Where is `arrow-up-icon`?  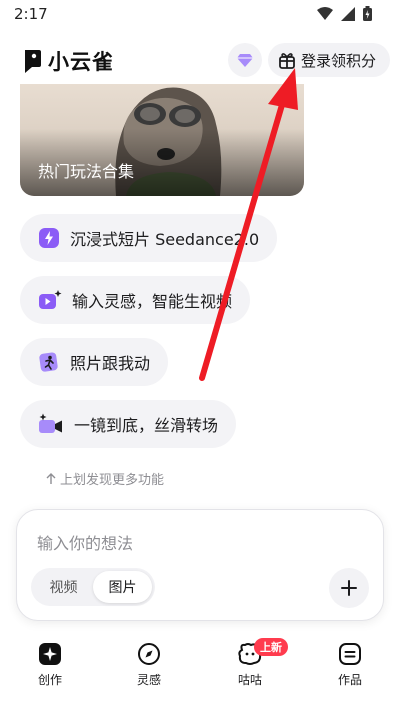 arrow-up-icon is located at coordinates (51, 478).